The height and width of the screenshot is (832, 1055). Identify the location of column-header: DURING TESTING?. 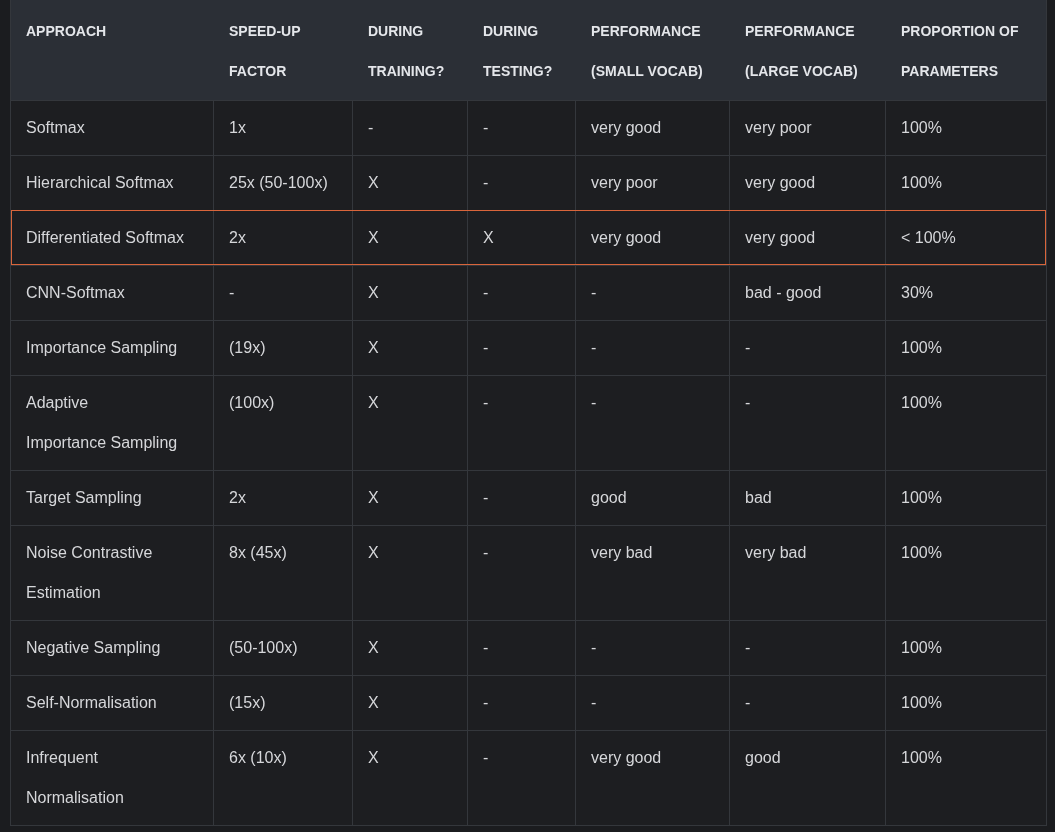
(518, 51).